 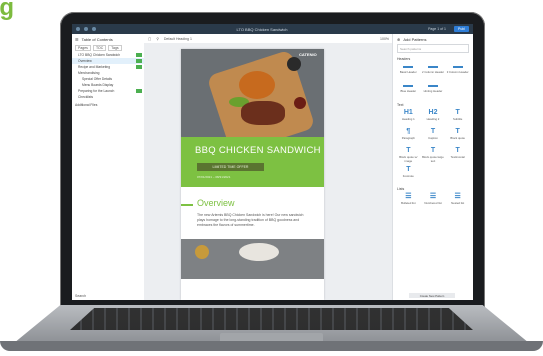 I want to click on section-headers: Headers, so click(x=404, y=59).